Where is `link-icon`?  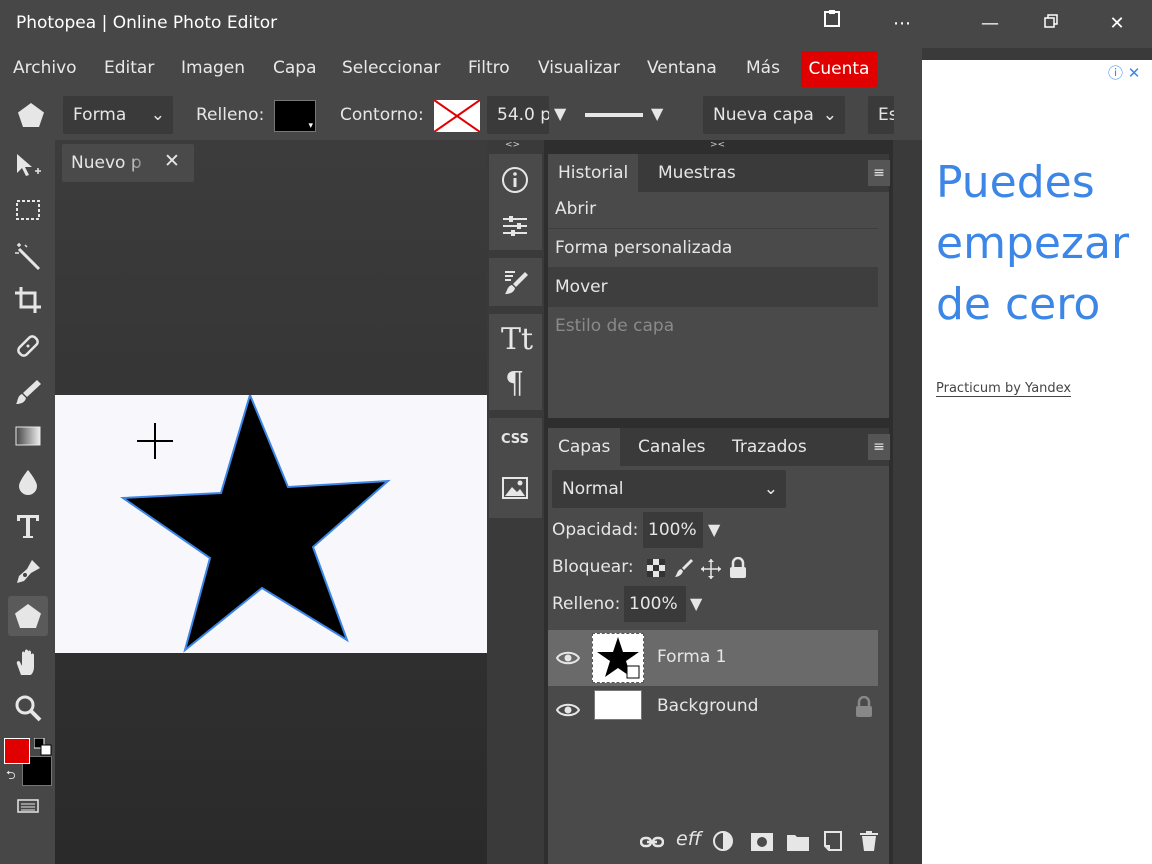 link-icon is located at coordinates (652, 842).